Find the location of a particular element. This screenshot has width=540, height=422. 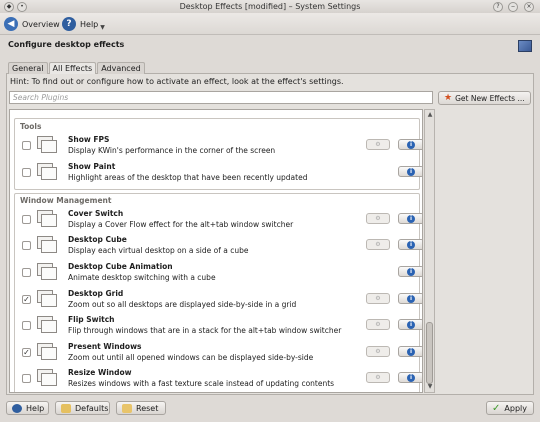

checkmark-icon: ✓ is located at coordinates (496, 408).